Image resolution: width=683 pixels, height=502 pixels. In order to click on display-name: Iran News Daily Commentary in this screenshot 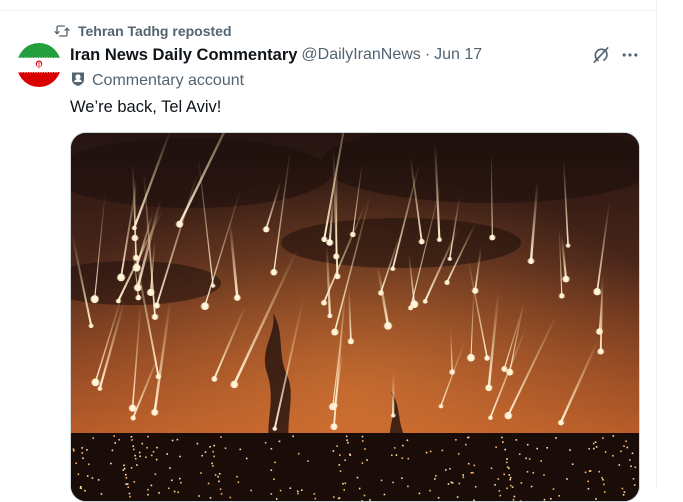, I will do `click(183, 55)`.